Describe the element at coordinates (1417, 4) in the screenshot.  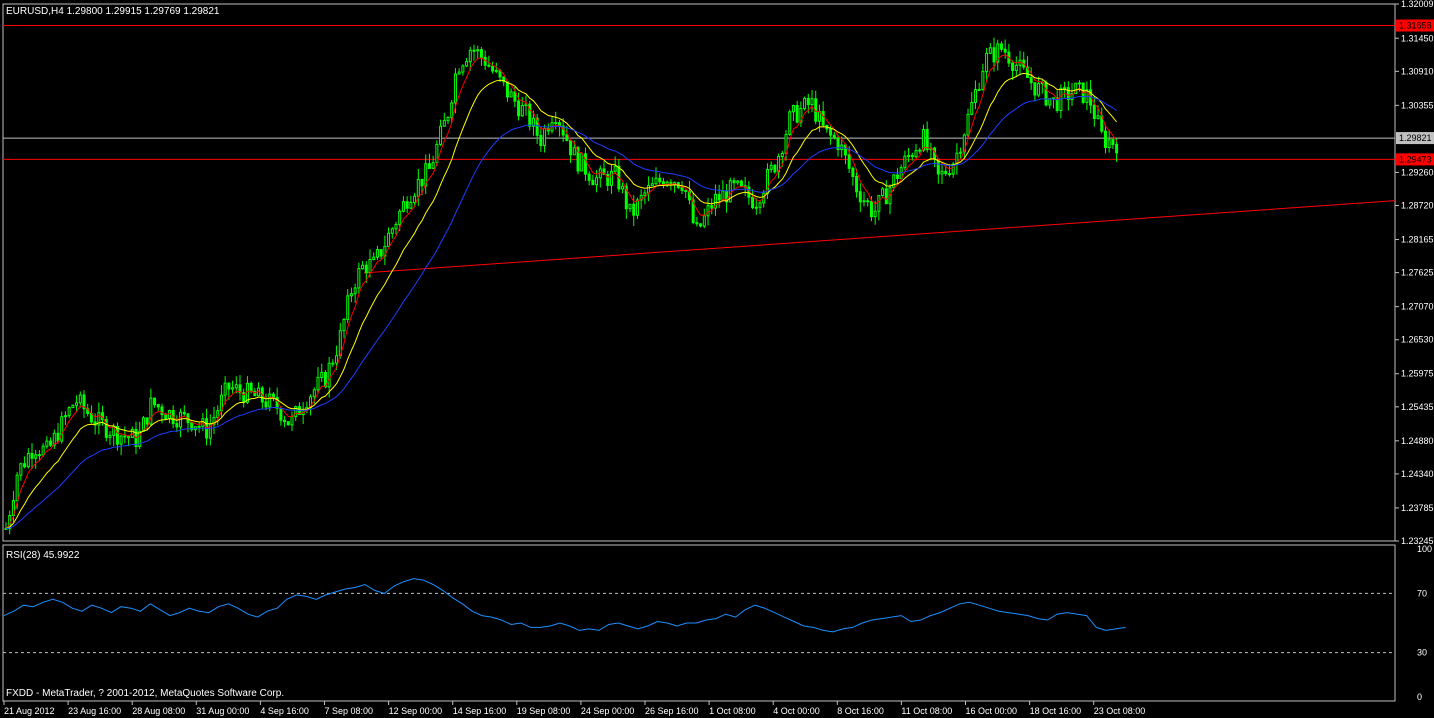
I see `price-tick-label: 1.32009` at that location.